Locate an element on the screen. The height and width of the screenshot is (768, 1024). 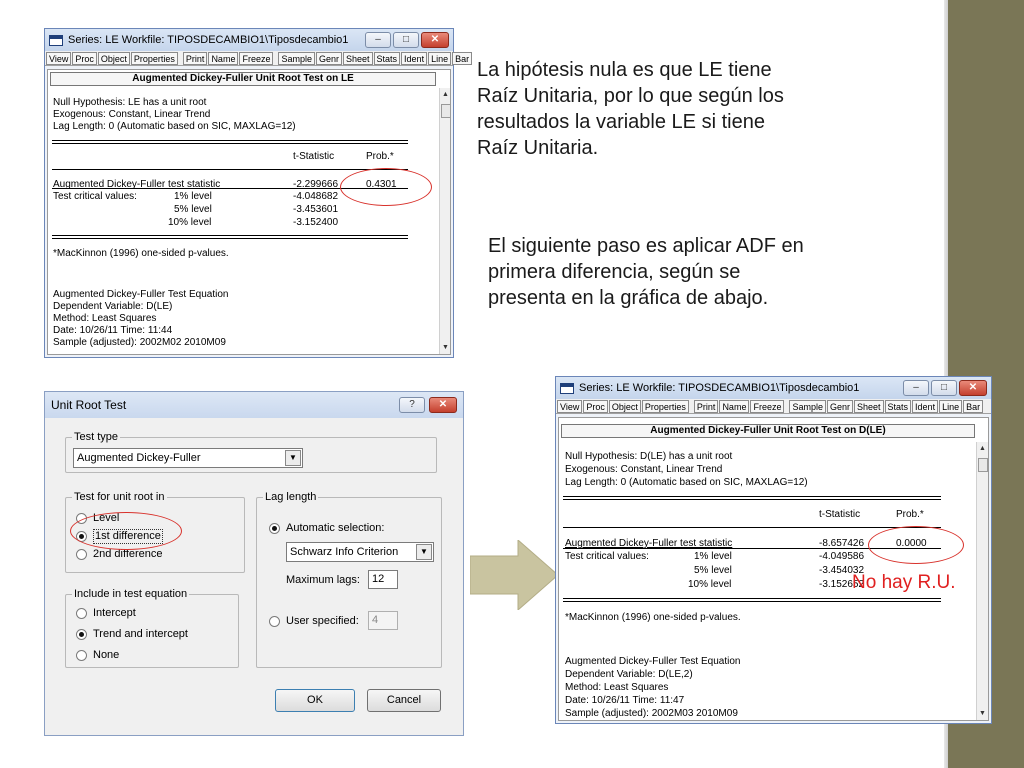
max-lags-label: Maximum lags: is located at coordinates (323, 580).